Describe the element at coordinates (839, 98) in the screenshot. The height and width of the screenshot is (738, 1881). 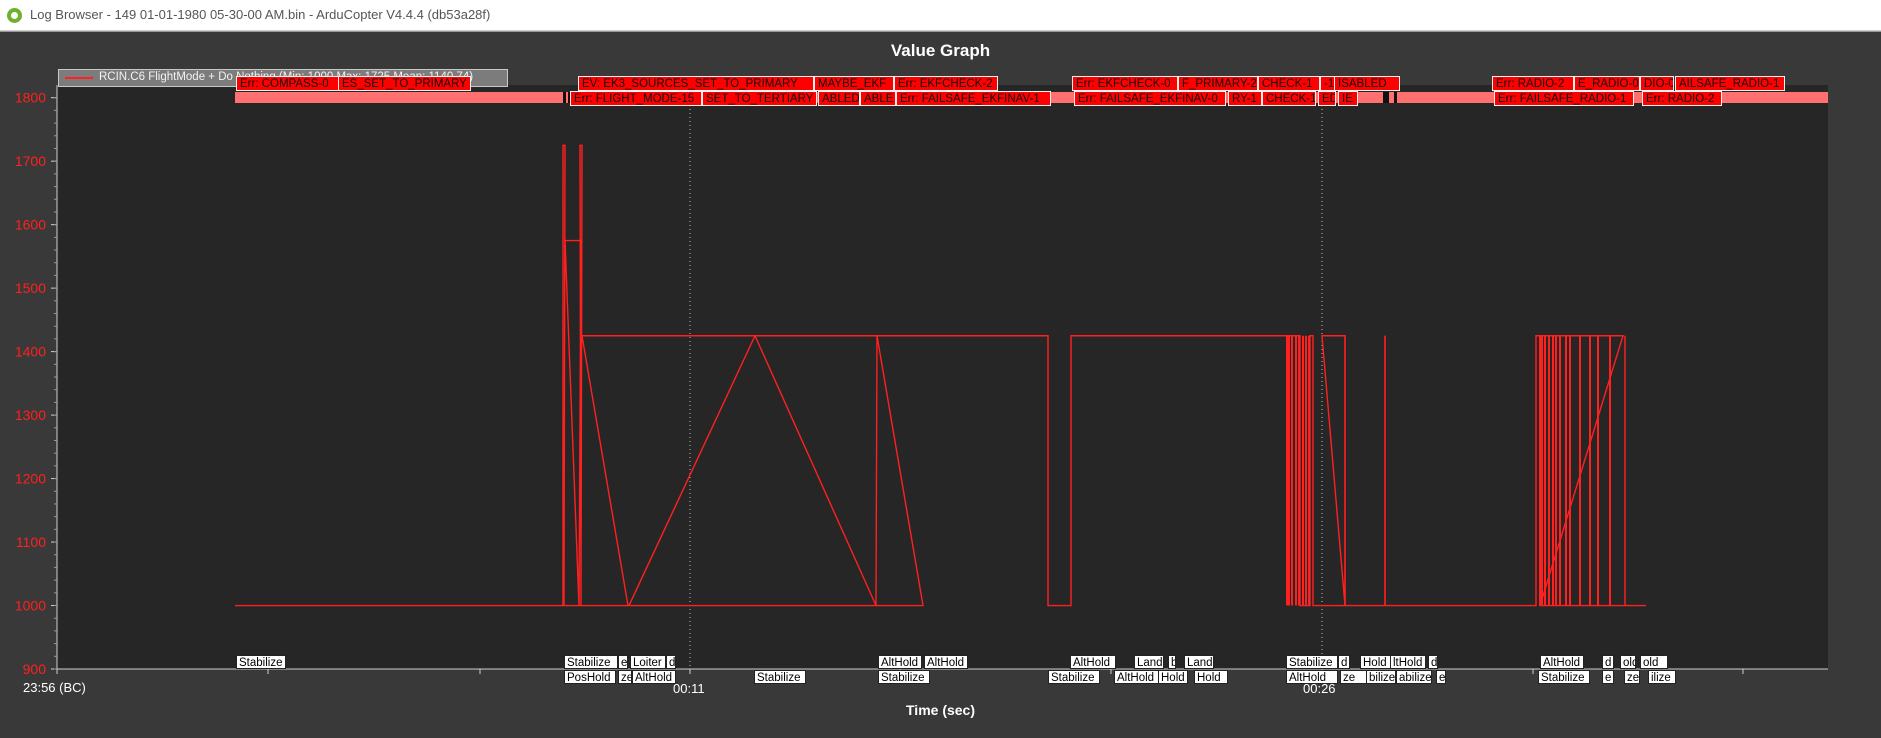
I see `error-event-label: ABLED` at that location.